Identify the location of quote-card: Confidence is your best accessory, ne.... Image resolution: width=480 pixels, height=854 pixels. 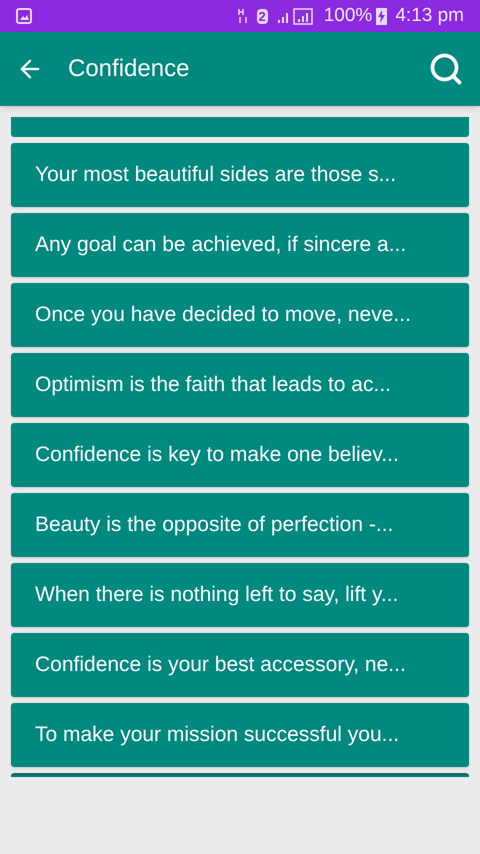
(240, 665).